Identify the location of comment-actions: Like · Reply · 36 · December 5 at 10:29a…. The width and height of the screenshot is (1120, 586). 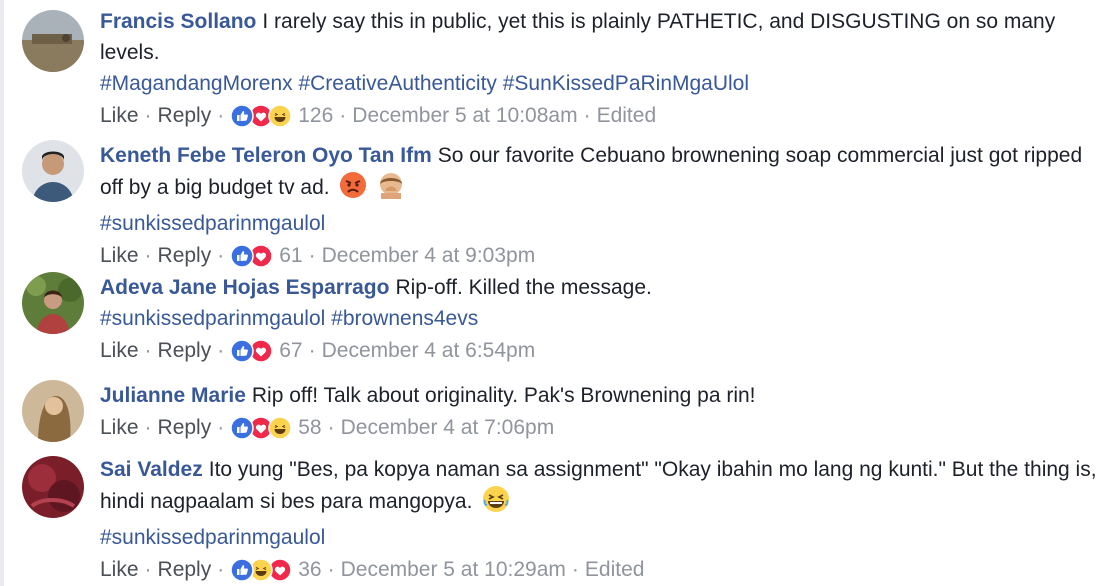
(600, 570).